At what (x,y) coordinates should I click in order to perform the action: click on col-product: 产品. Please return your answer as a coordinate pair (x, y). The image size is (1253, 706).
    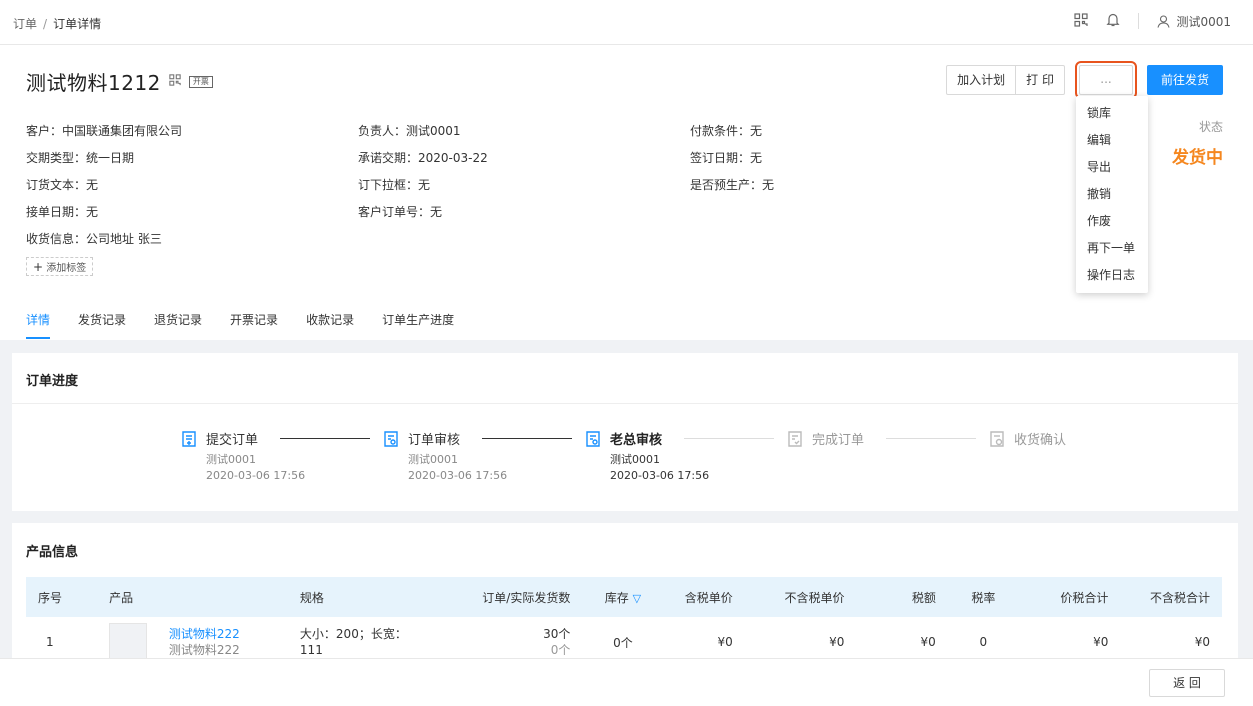
    Looking at the image, I should click on (192, 597).